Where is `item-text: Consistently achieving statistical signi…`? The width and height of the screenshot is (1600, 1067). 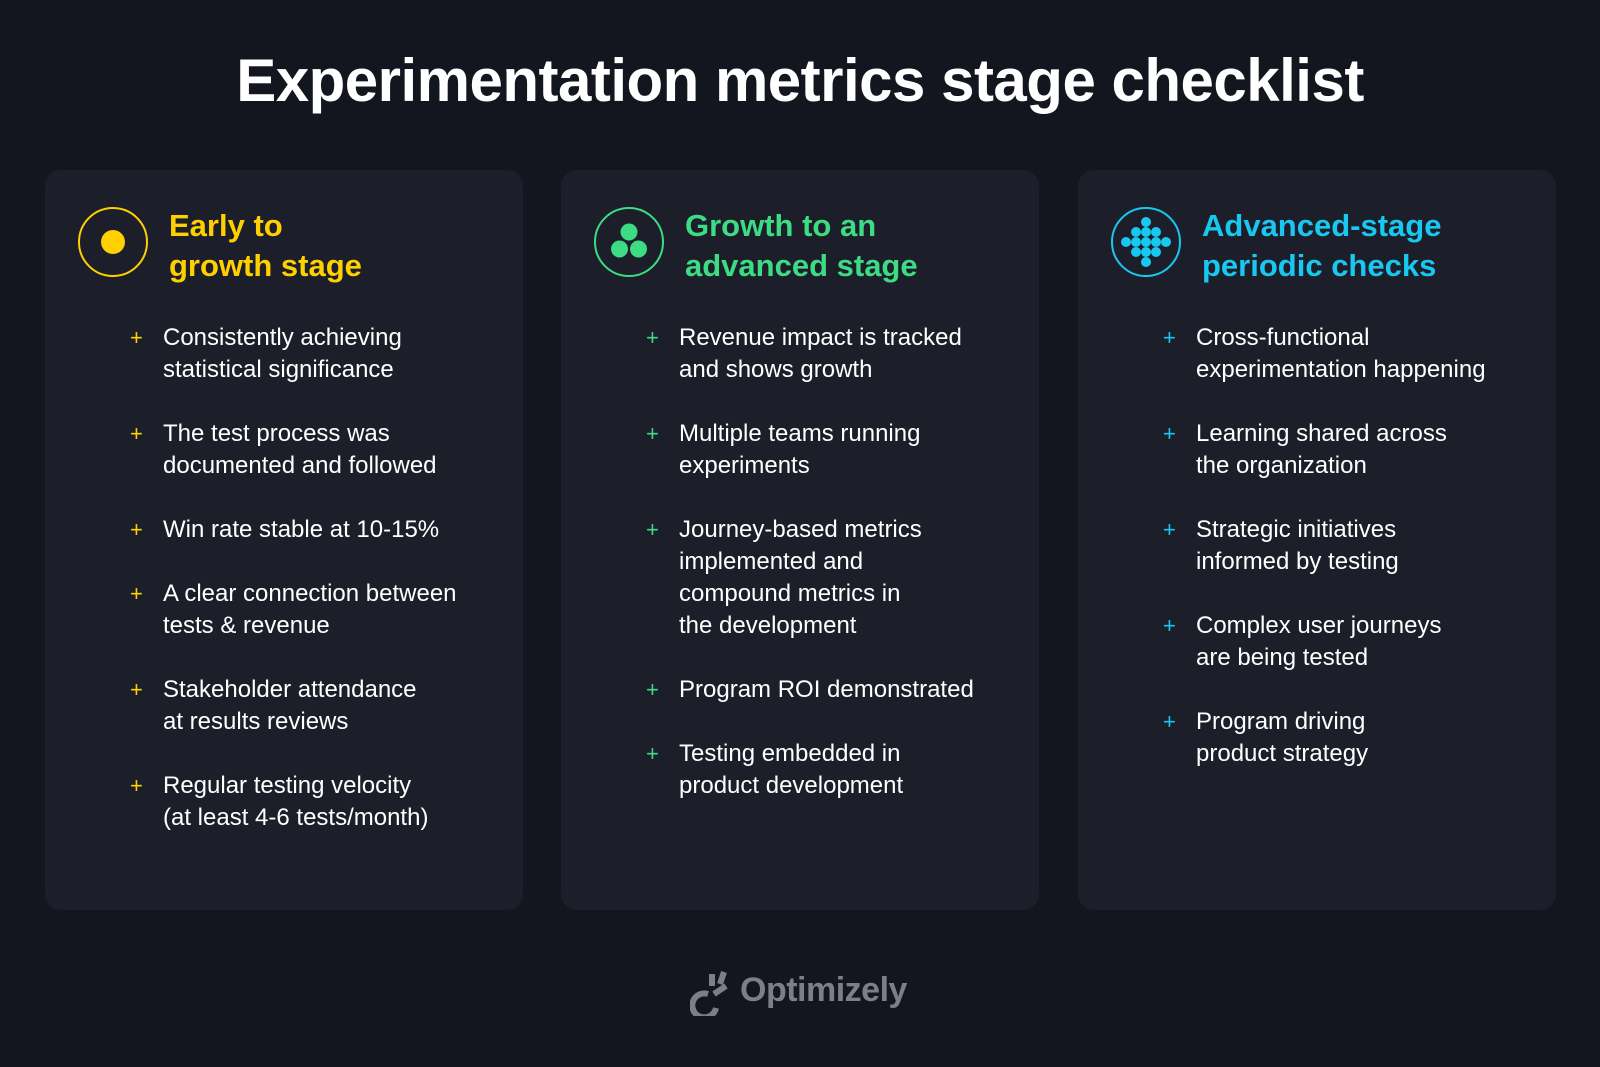 item-text: Consistently achieving statistical signi… is located at coordinates (282, 353).